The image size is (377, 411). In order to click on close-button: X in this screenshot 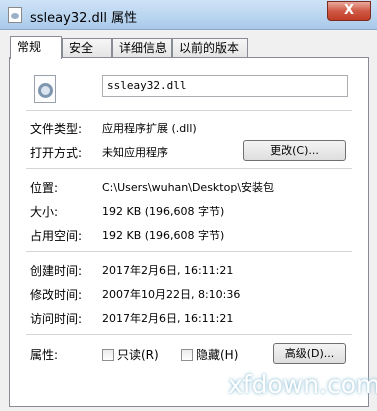, I will do `click(349, 11)`.